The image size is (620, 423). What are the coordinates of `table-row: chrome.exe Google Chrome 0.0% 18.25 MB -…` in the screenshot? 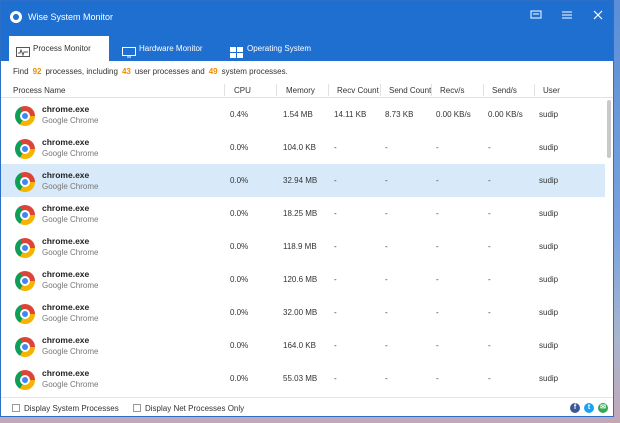 It's located at (303, 213).